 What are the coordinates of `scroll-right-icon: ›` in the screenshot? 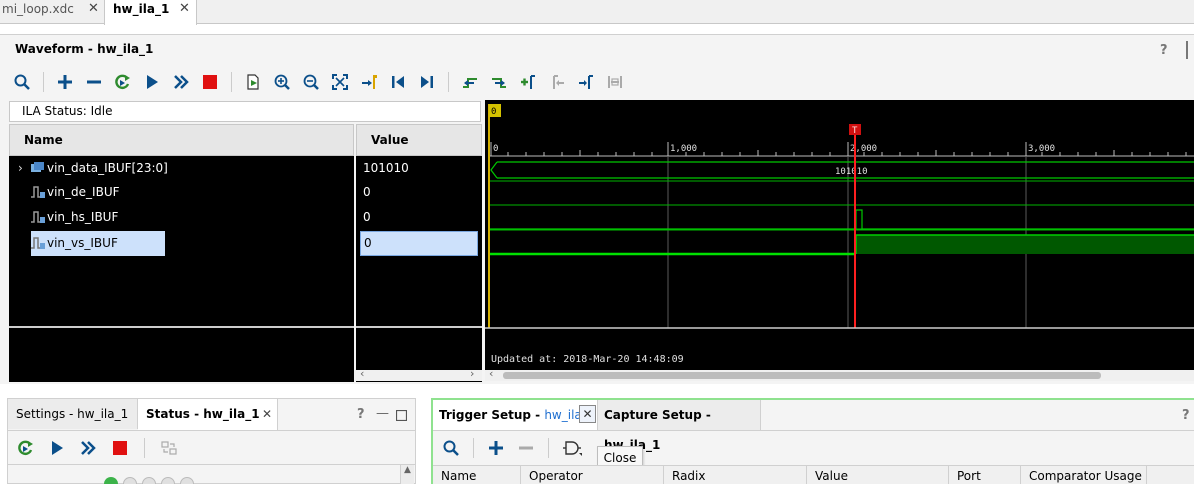 It's located at (472, 373).